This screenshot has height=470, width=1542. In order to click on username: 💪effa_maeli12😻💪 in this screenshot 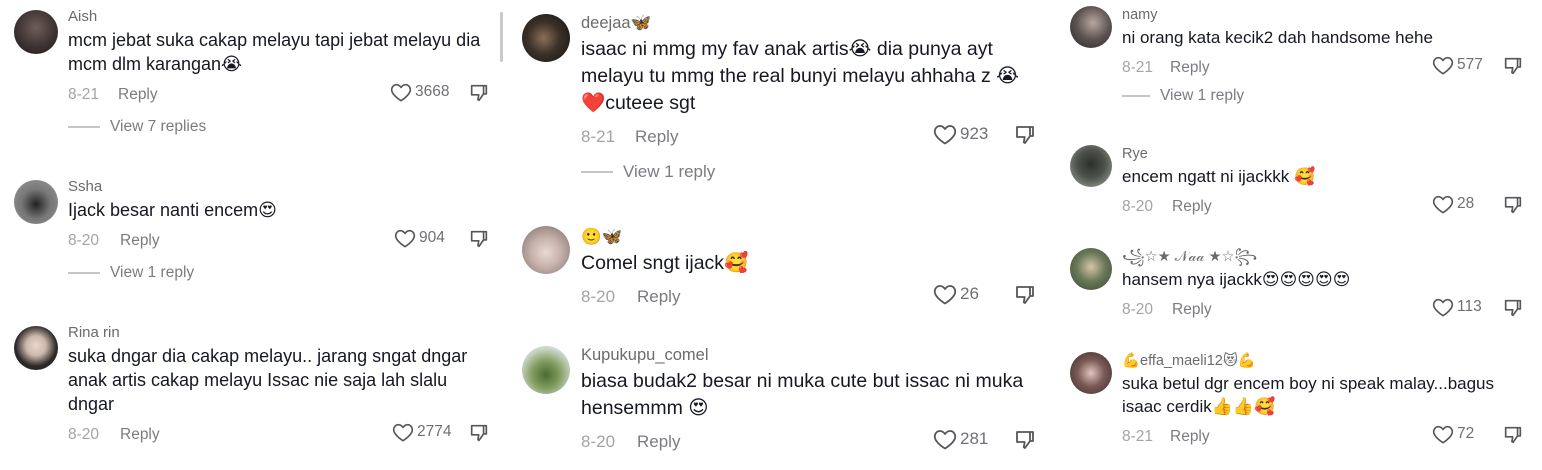, I will do `click(1327, 361)`.